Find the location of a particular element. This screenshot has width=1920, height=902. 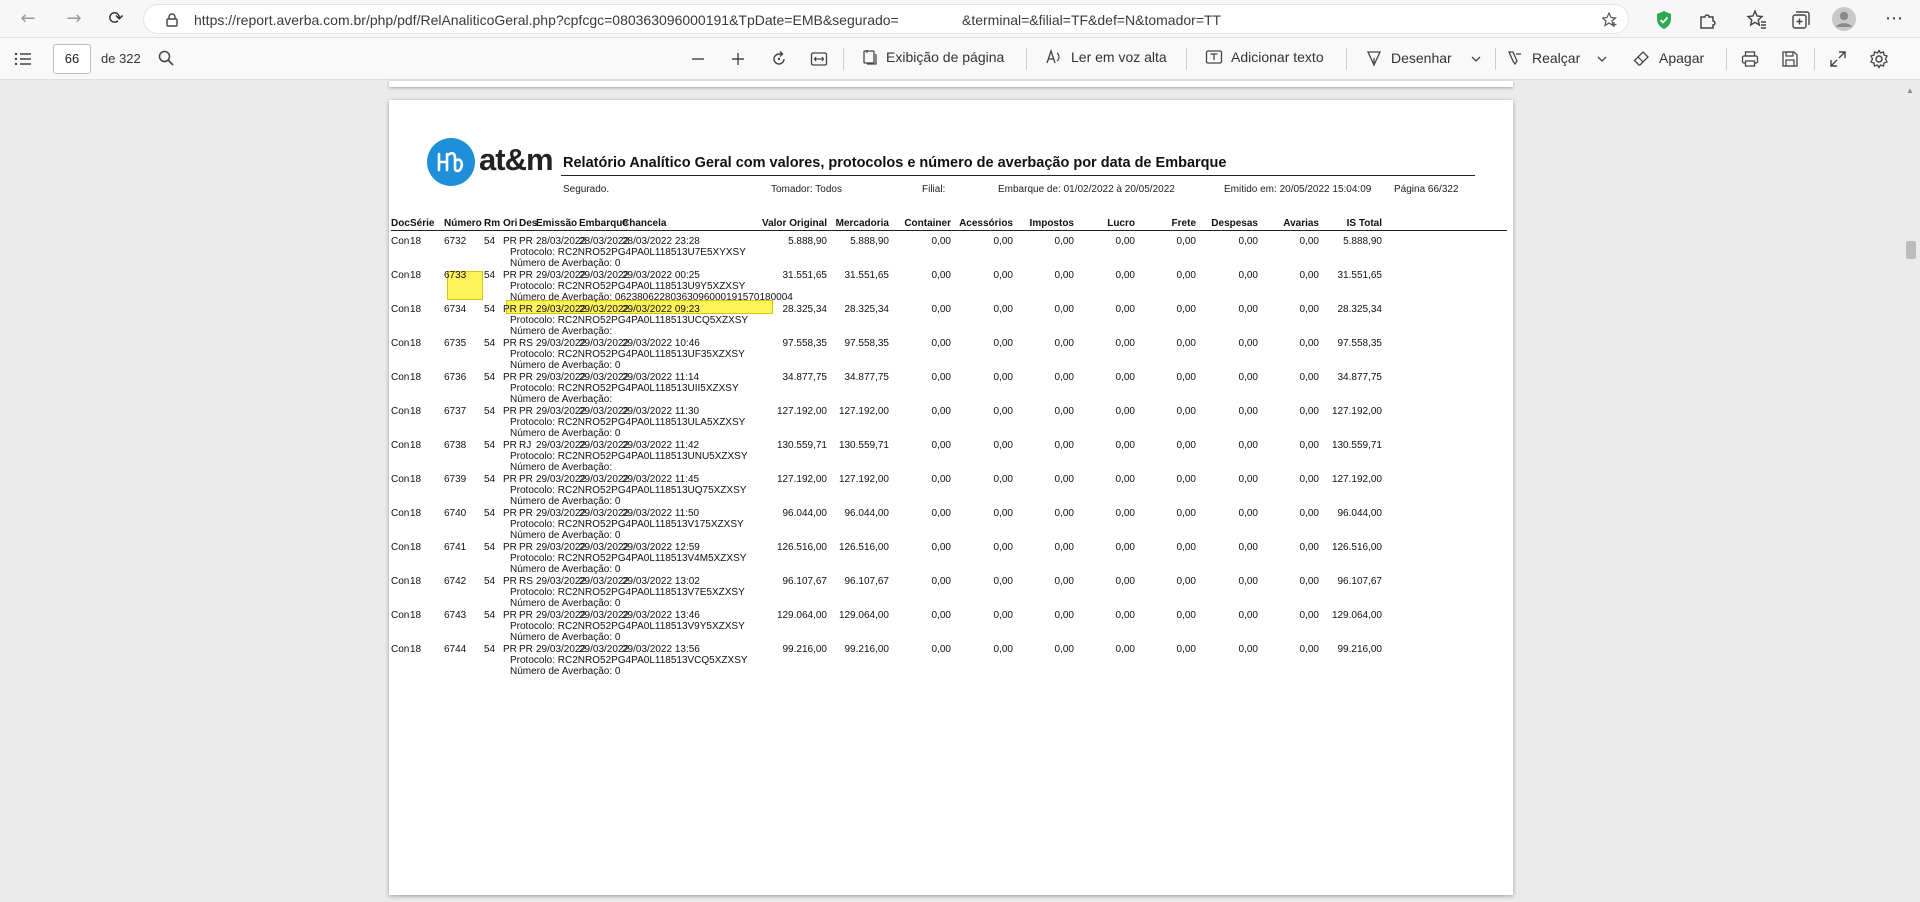

fullscreen-icon is located at coordinates (1838, 59).